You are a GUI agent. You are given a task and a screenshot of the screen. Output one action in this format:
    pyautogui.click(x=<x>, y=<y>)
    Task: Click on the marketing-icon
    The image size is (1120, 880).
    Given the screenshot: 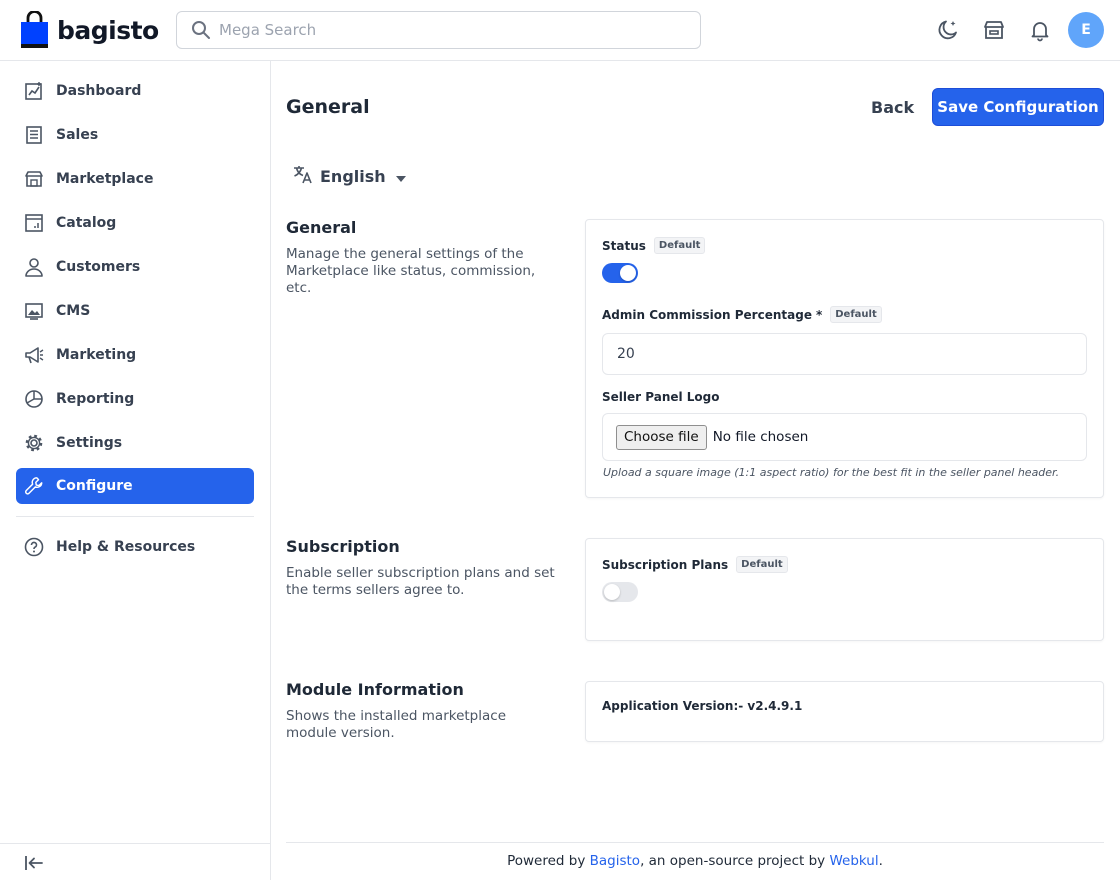 What is the action you would take?
    pyautogui.click(x=34, y=355)
    